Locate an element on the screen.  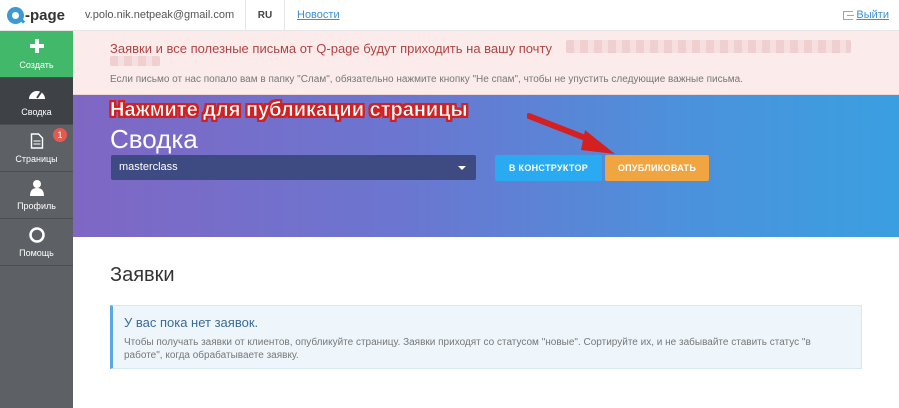
sidebar-item-label: Сводка is located at coordinates (36, 112).